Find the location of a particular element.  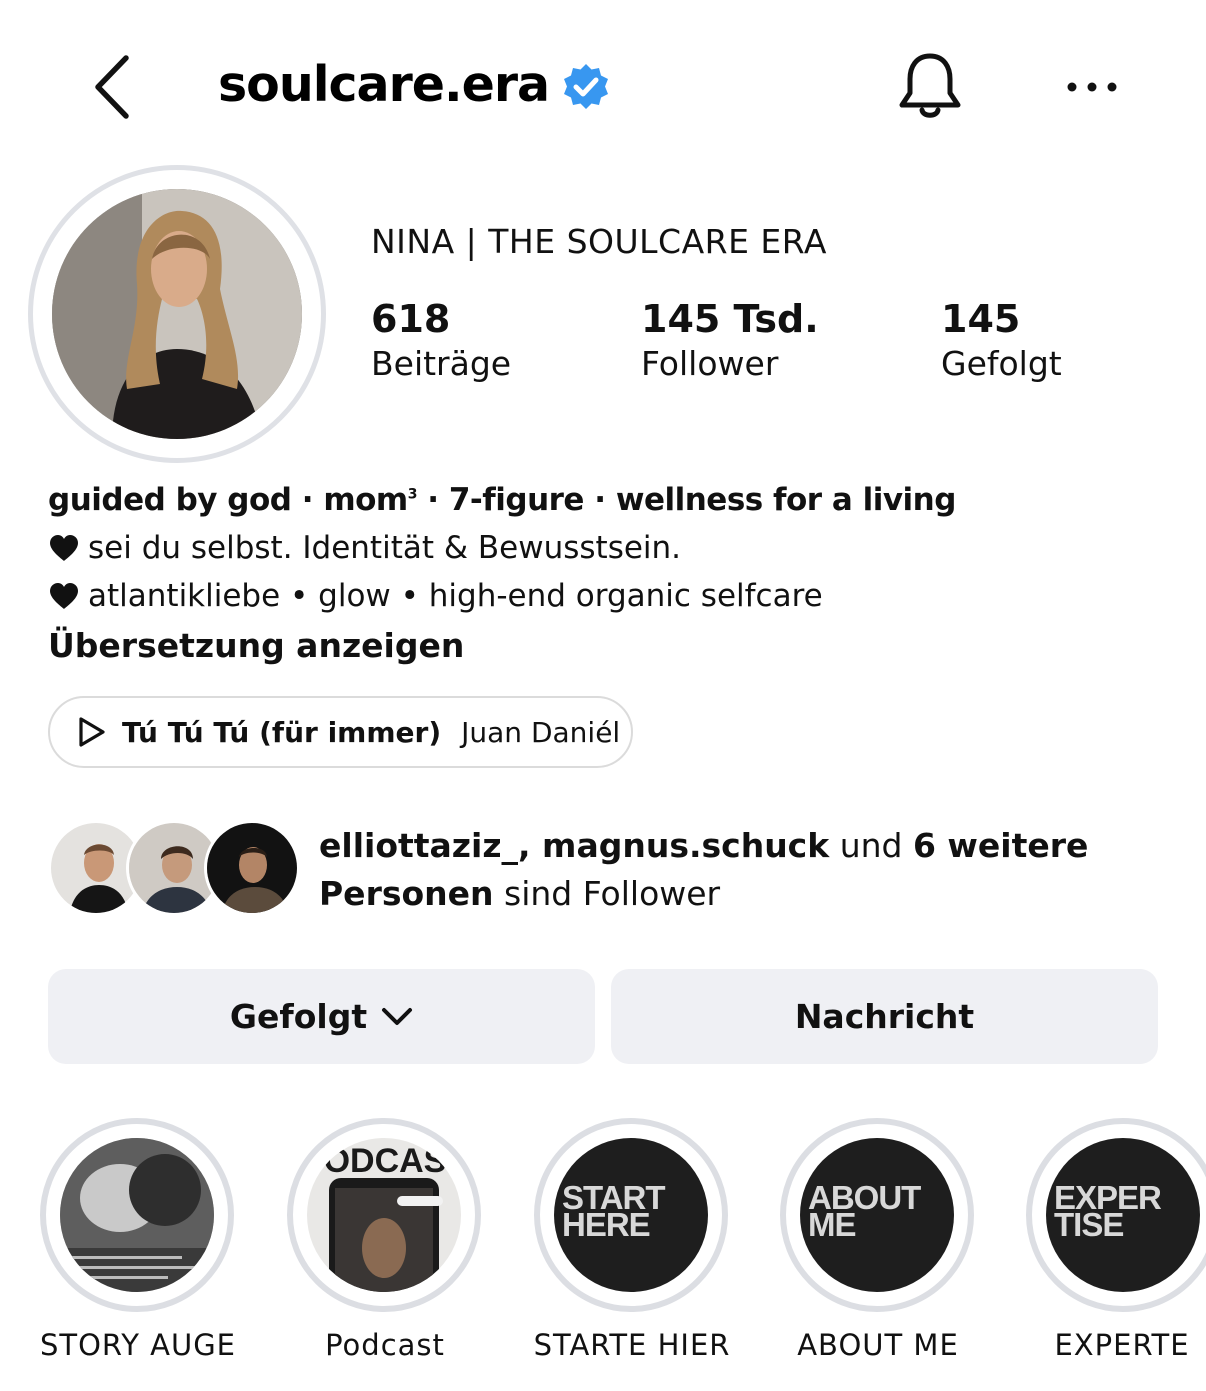

stat-posts: 618 Beiträge is located at coordinates (441, 341).